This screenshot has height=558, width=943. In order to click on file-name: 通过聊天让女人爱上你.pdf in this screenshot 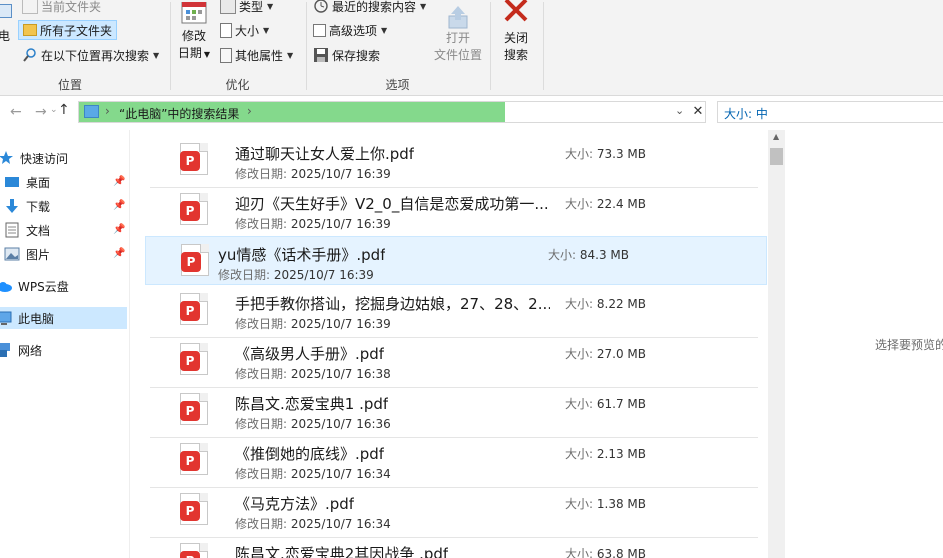, I will do `click(325, 154)`.